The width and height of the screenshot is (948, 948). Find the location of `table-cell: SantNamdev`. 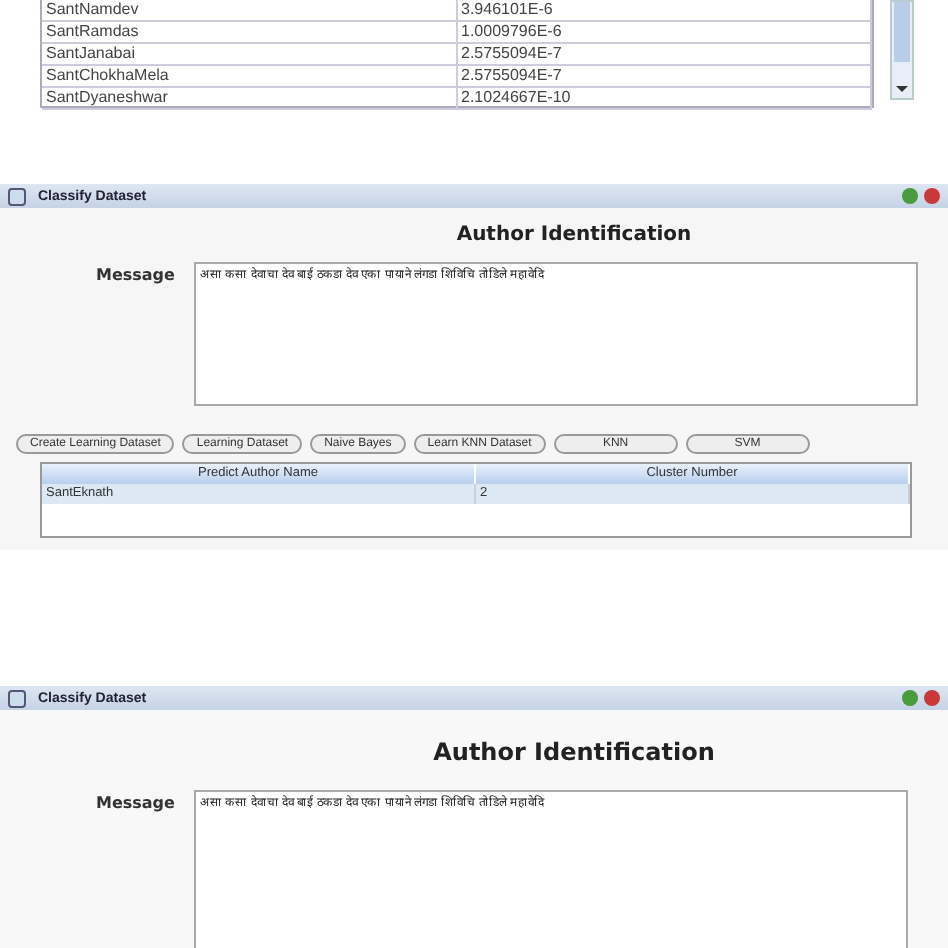

table-cell: SantNamdev is located at coordinates (249, 10).